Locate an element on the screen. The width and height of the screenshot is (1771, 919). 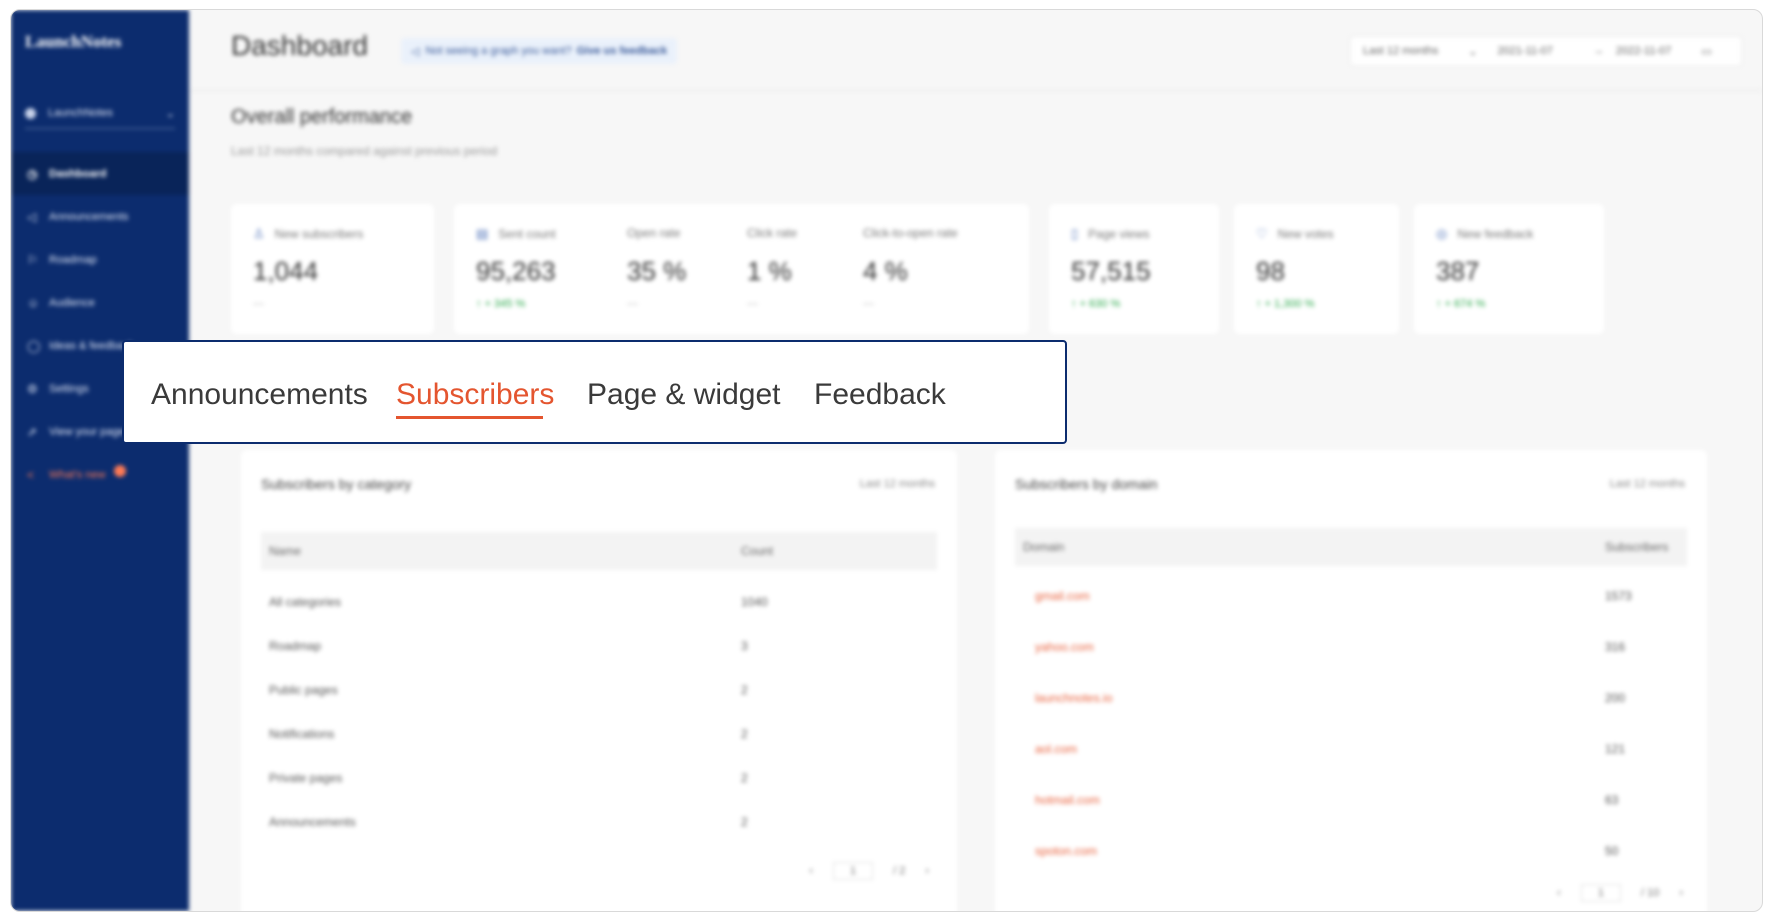
table-row: Public pages 2 is located at coordinates (599, 690).